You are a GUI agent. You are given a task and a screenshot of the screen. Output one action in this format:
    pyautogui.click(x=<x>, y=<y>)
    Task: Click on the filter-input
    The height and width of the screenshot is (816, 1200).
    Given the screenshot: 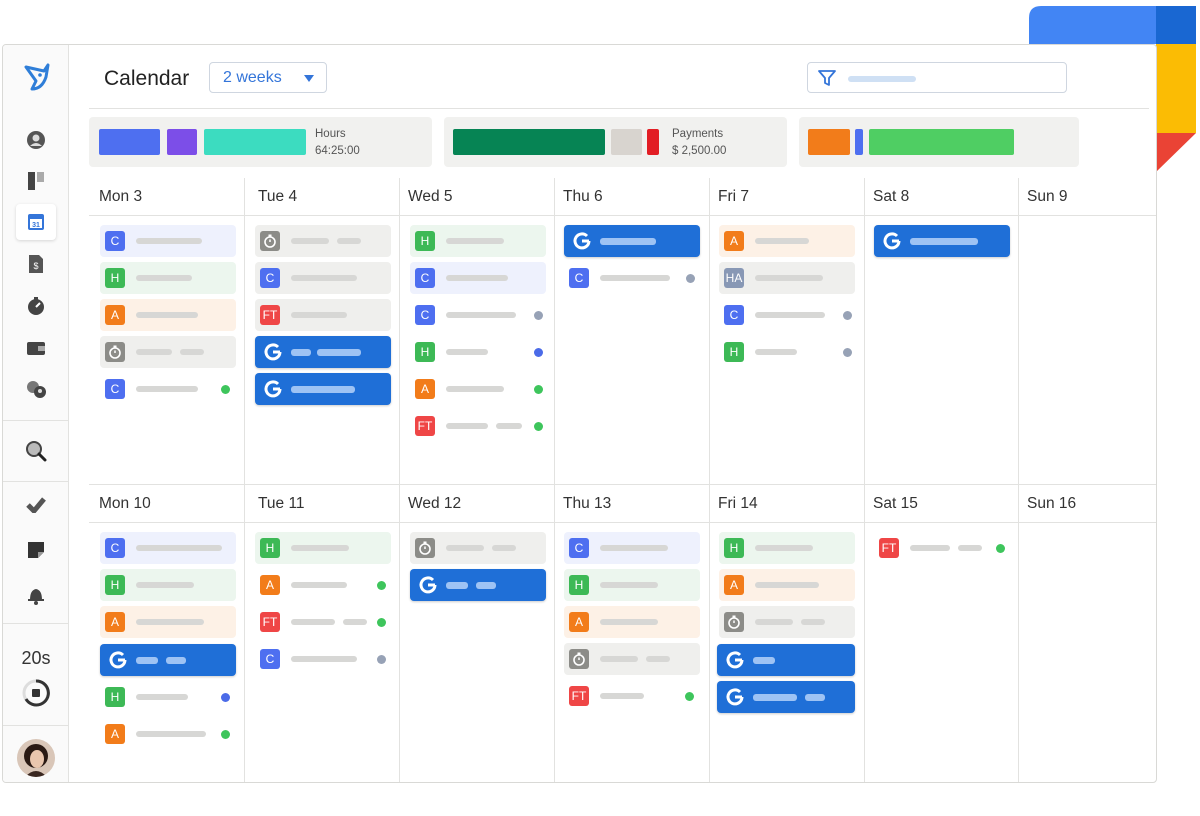 What is the action you would take?
    pyautogui.click(x=937, y=77)
    